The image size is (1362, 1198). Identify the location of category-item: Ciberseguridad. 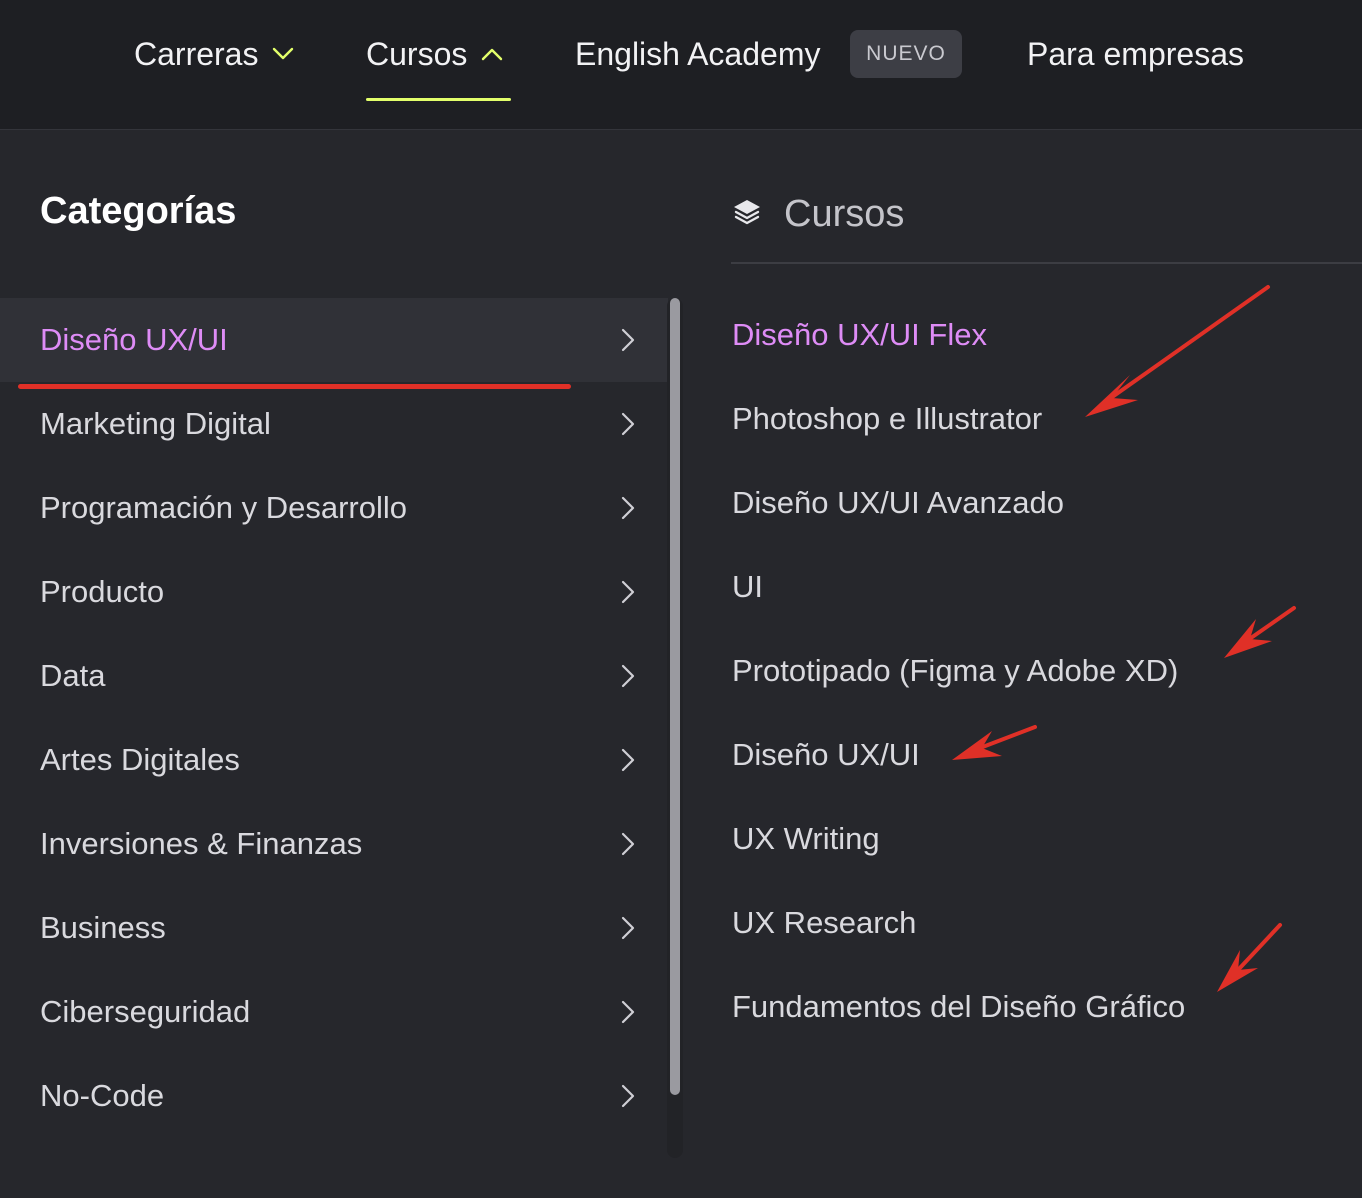
(334, 1012).